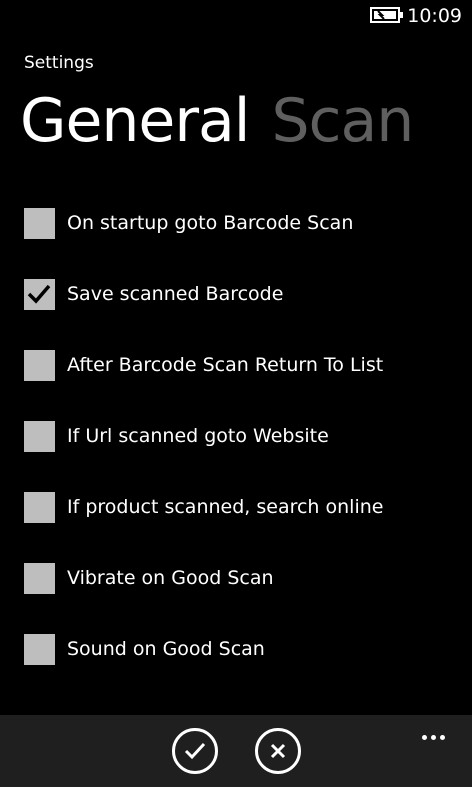  Describe the element at coordinates (210, 223) in the screenshot. I see `option-label: On startup goto Barcode Scan` at that location.